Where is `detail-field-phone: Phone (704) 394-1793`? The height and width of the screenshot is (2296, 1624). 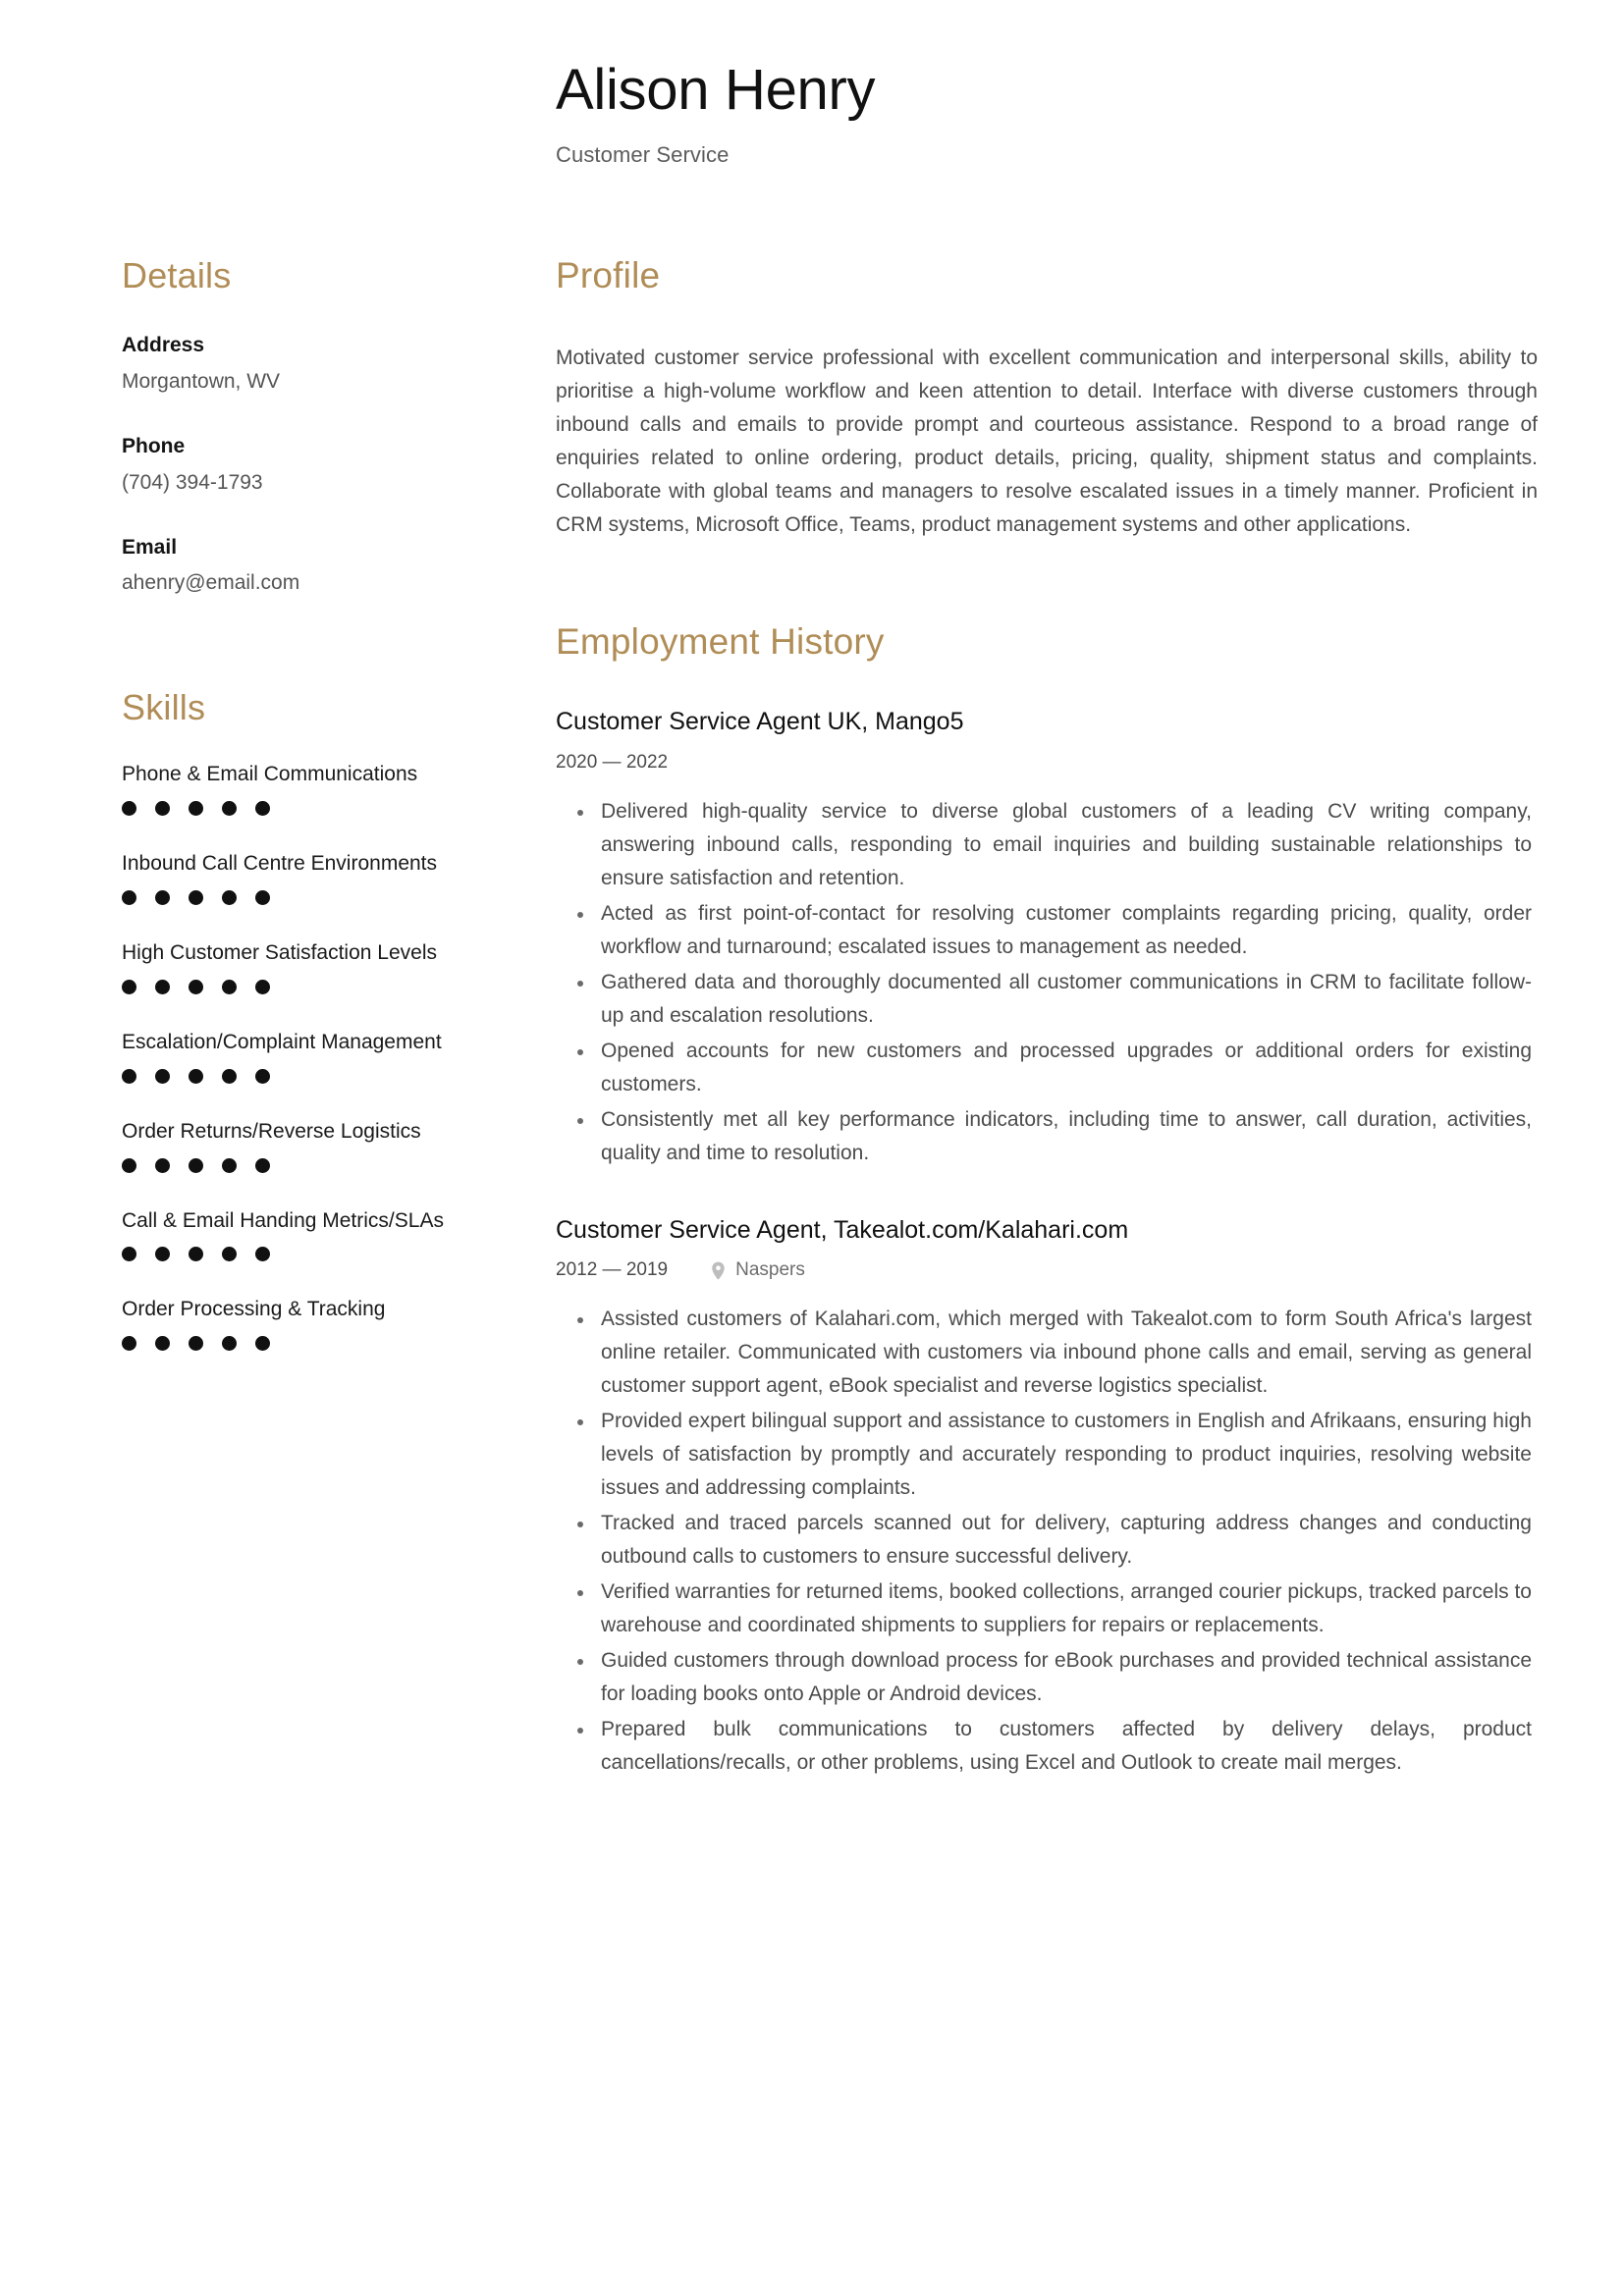 detail-field-phone: Phone (704) 394-1793 is located at coordinates (339, 465).